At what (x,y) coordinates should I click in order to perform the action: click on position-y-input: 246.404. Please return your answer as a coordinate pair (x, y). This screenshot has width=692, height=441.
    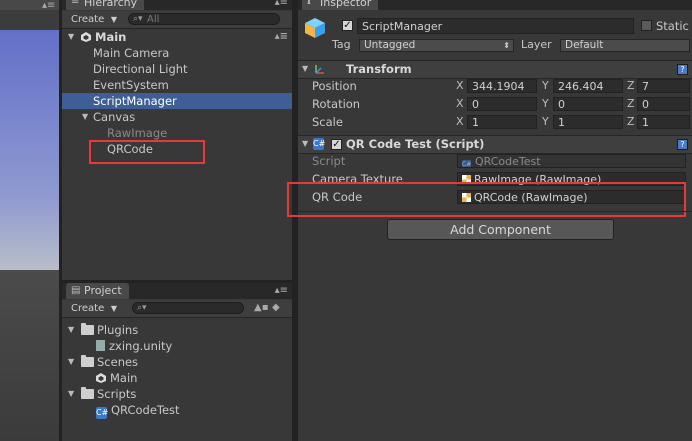
    Looking at the image, I should click on (588, 86).